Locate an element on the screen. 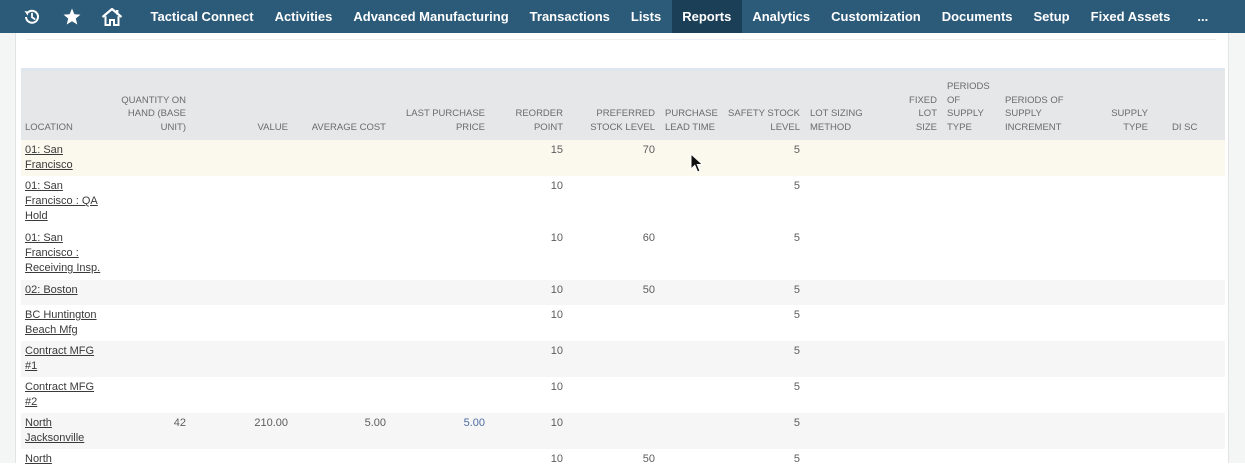 The image size is (1245, 466). col-preferred-stock-level: Preferred Stock Level is located at coordinates (615, 105).